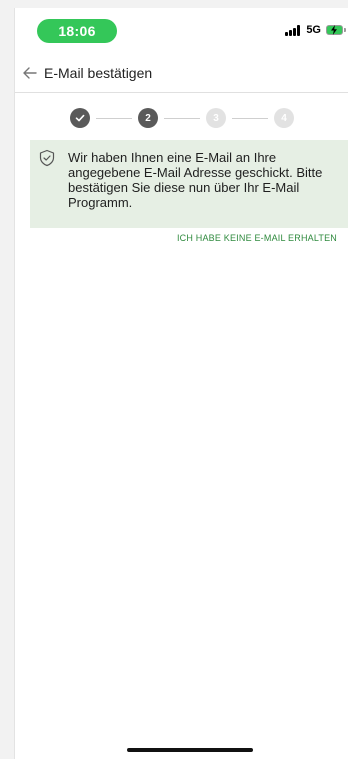  Describe the element at coordinates (293, 30) in the screenshot. I see `signal-icon` at that location.